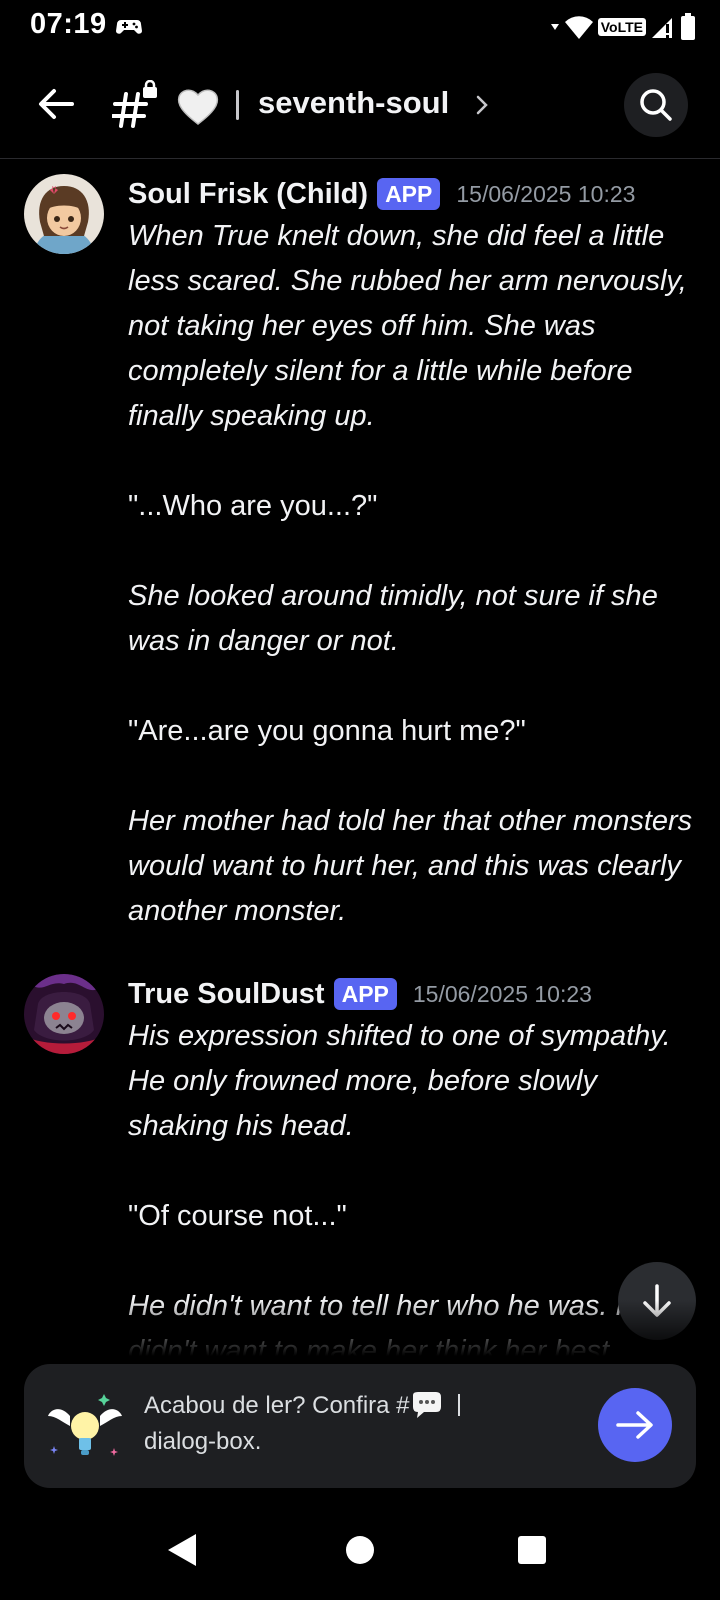  I want to click on nav-home-icon, so click(360, 1550).